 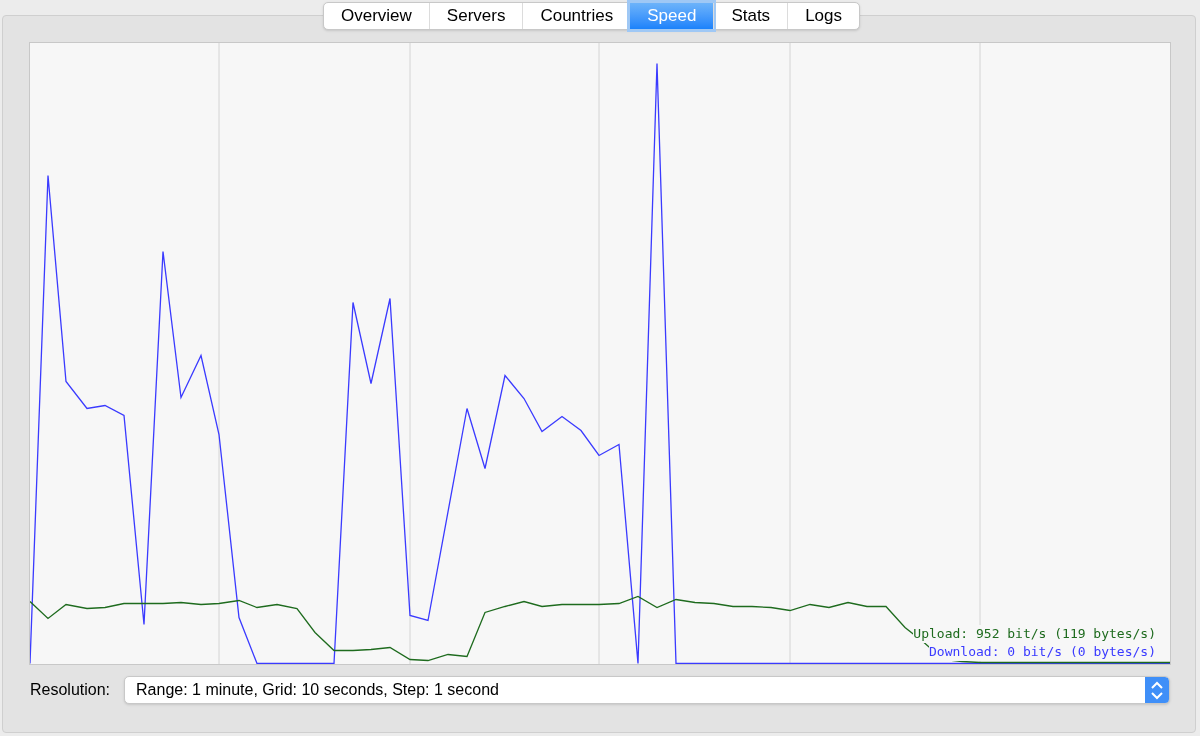 I want to click on download-speed-label: Download: 0 bit/s (0 bytes/s), so click(x=1042, y=652).